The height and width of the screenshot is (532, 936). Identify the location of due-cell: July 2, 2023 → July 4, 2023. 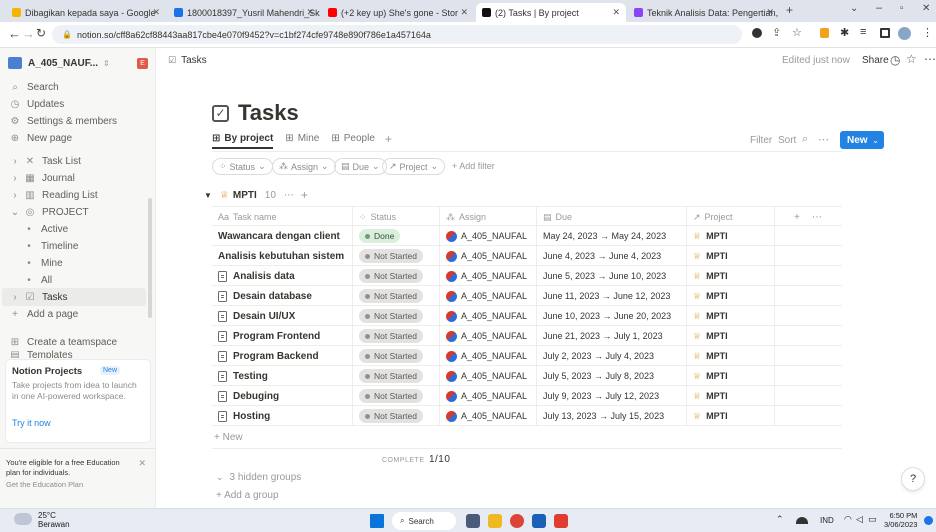
(598, 356).